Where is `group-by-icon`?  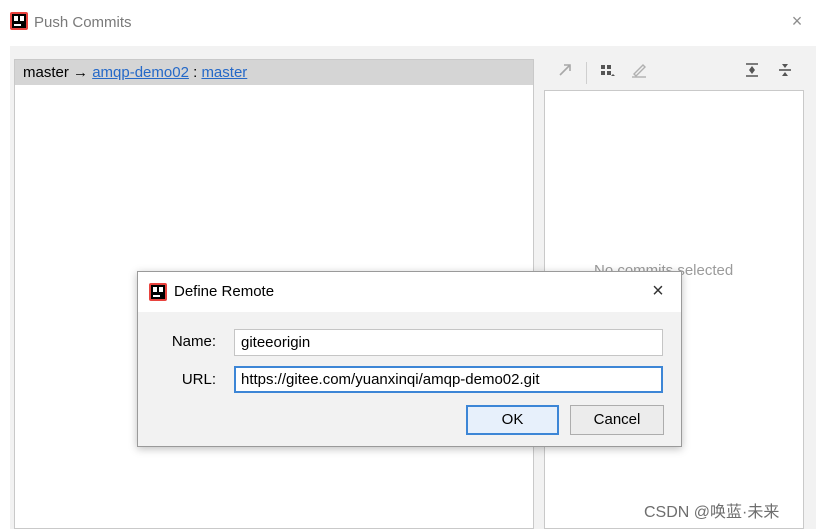
group-by-icon is located at coordinates (607, 73).